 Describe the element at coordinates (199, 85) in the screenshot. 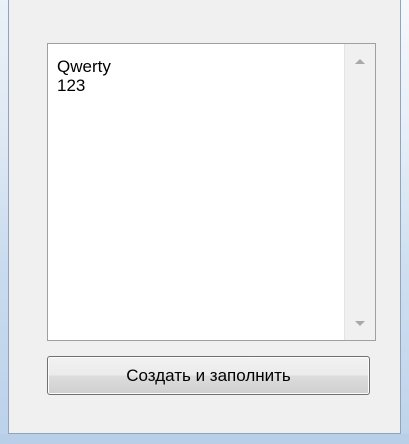

I see `list-item: 123` at that location.